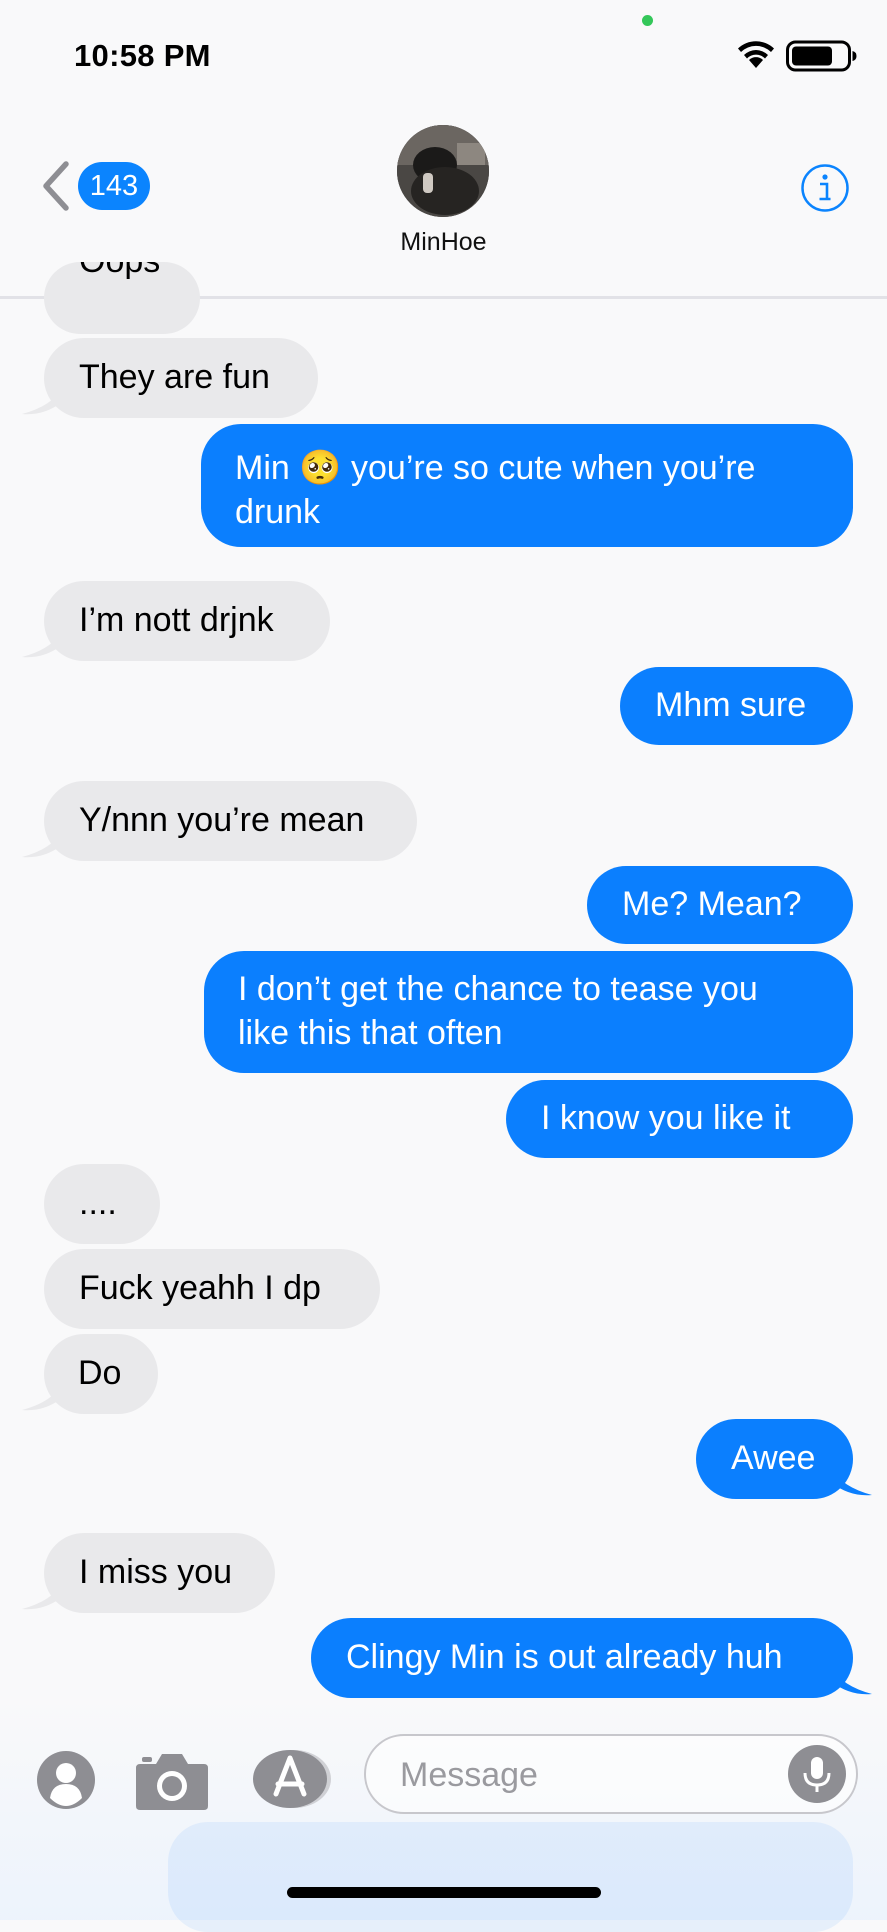 The image size is (887, 1932). Describe the element at coordinates (119, 271) in the screenshot. I see `message-text: Oops` at that location.